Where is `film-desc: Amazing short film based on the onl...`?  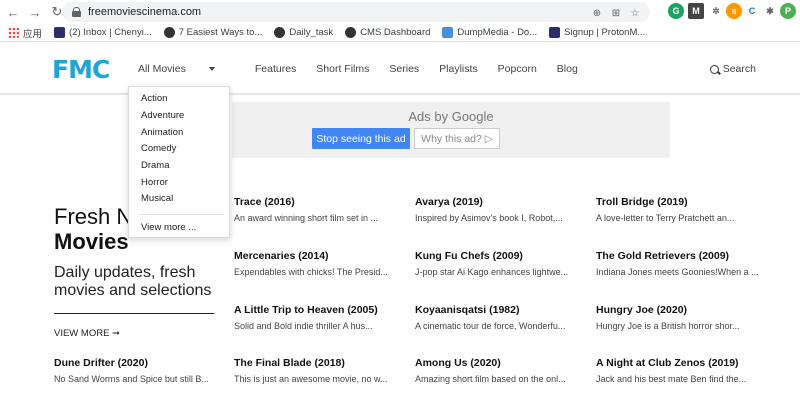
film-desc: Amazing short film based on the onl... is located at coordinates (490, 379).